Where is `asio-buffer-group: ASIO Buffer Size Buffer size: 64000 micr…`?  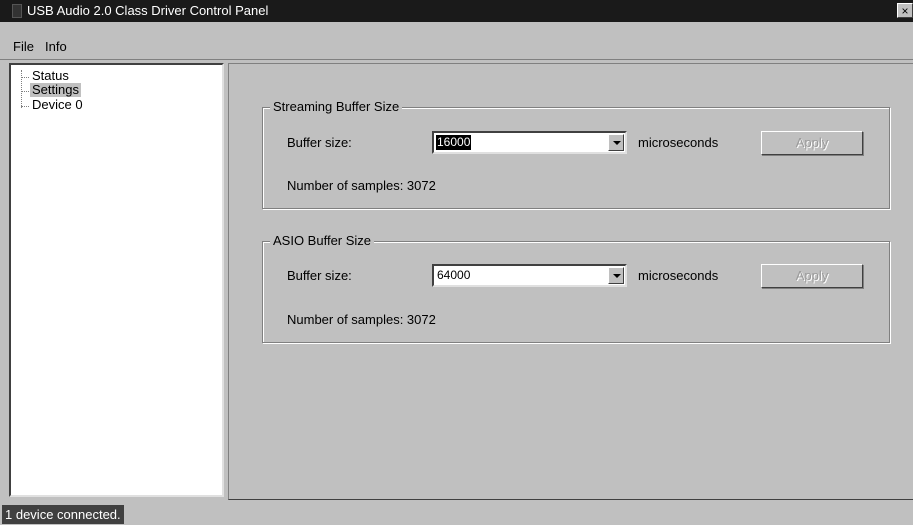 asio-buffer-group: ASIO Buffer Size Buffer size: 64000 micr… is located at coordinates (576, 288).